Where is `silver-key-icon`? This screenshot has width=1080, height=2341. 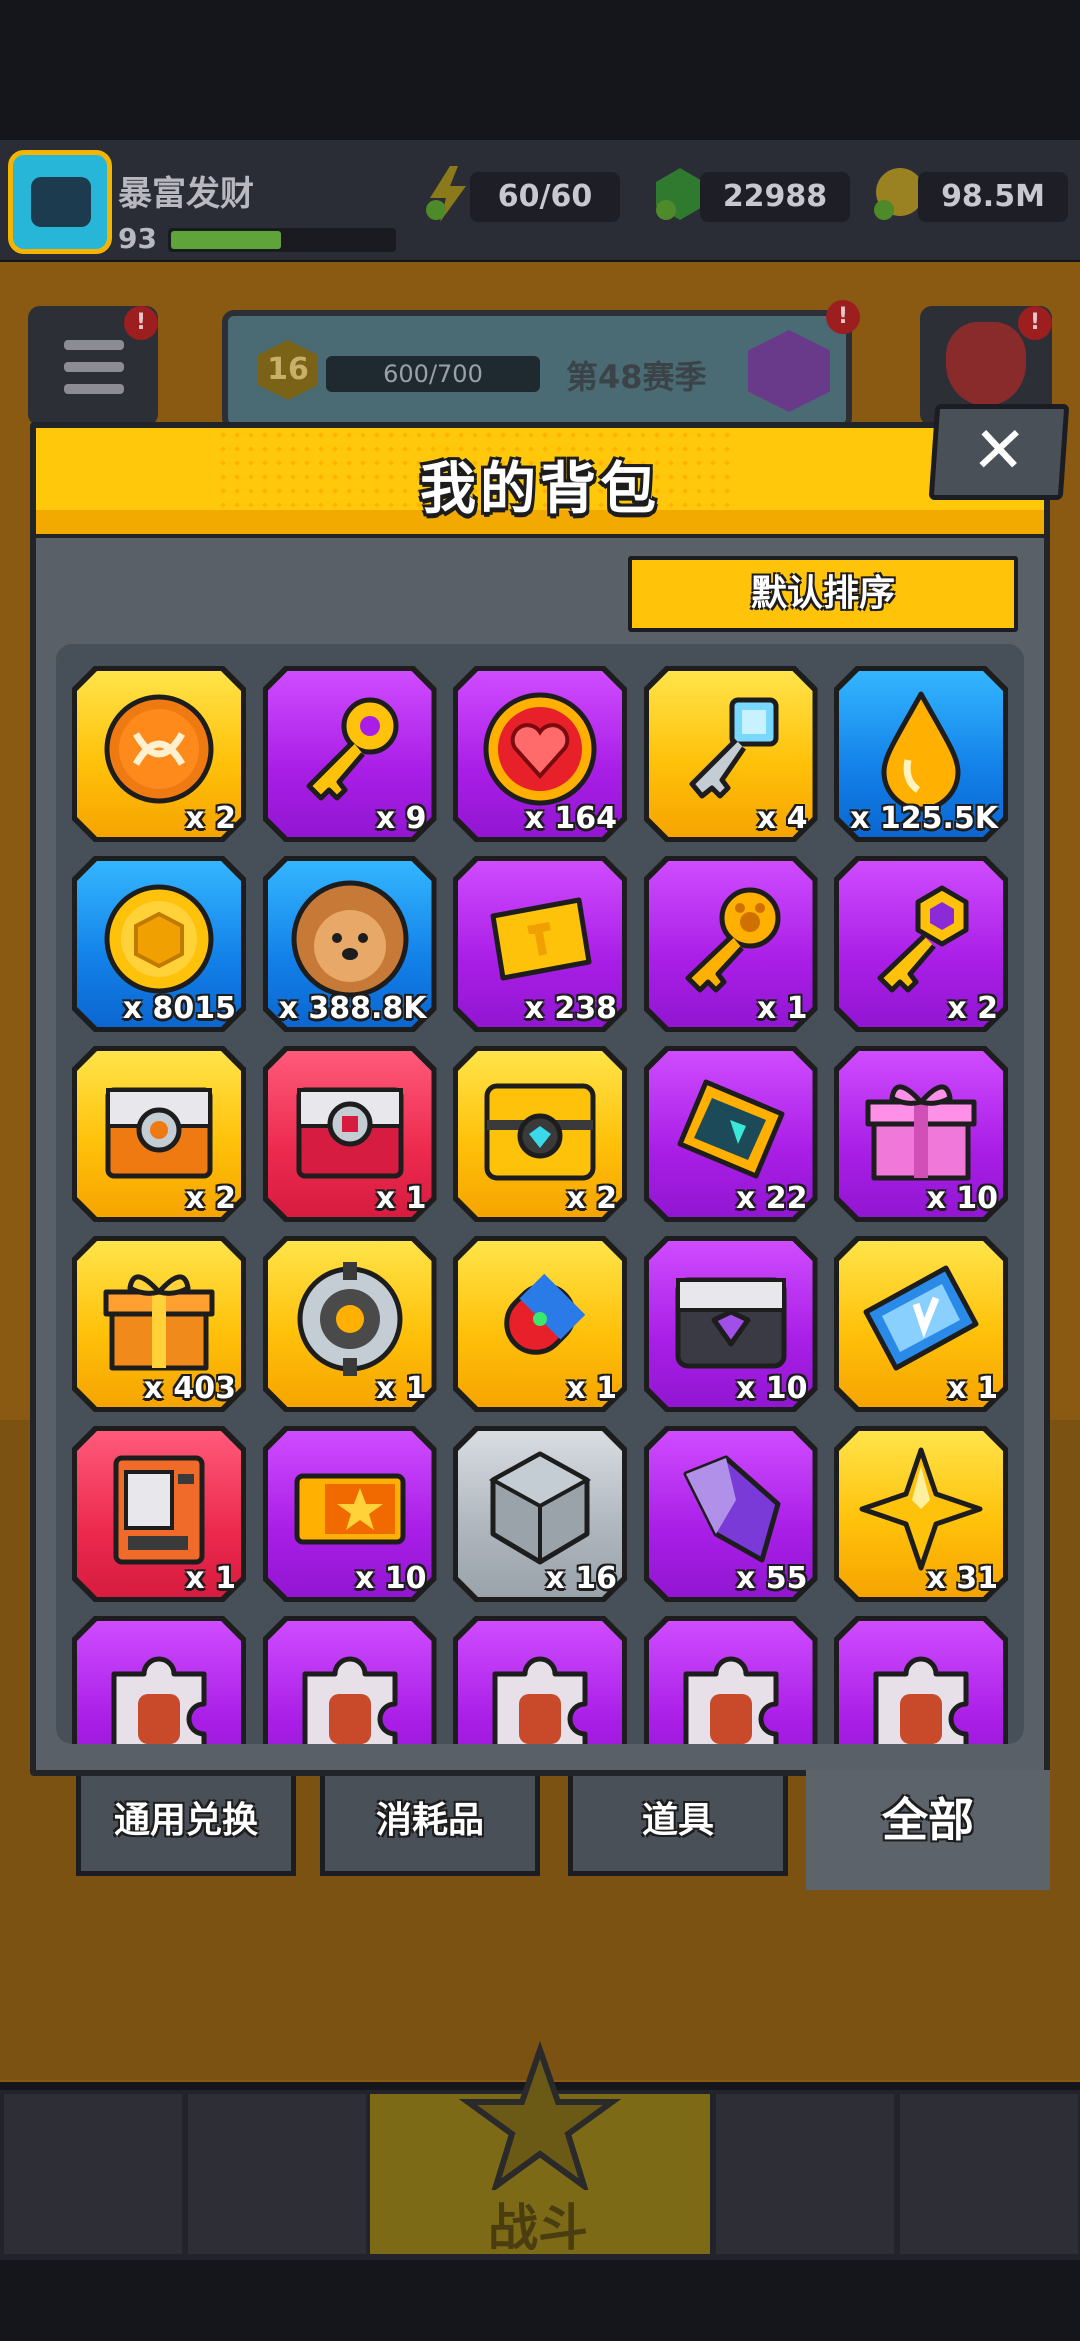
silver-key-icon is located at coordinates (733, 748).